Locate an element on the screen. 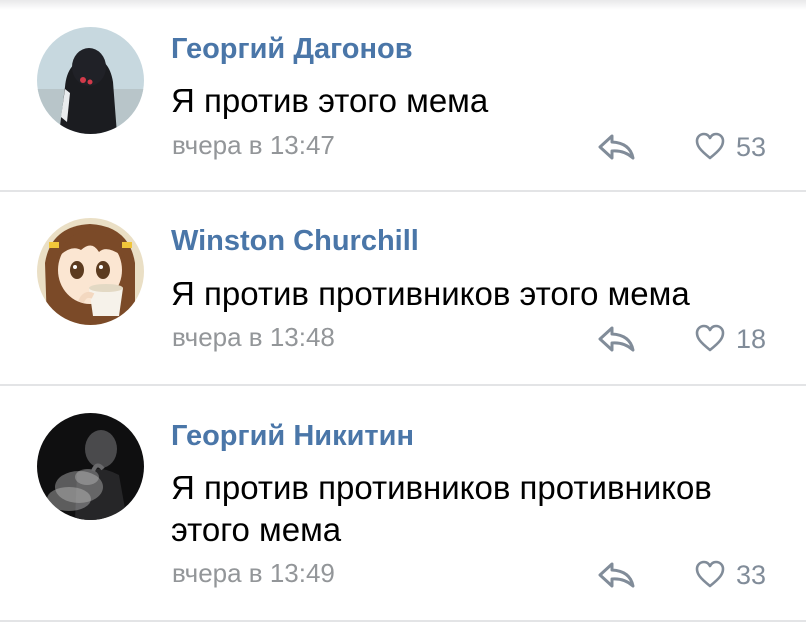  person-dark-hood-avatar is located at coordinates (90, 80).